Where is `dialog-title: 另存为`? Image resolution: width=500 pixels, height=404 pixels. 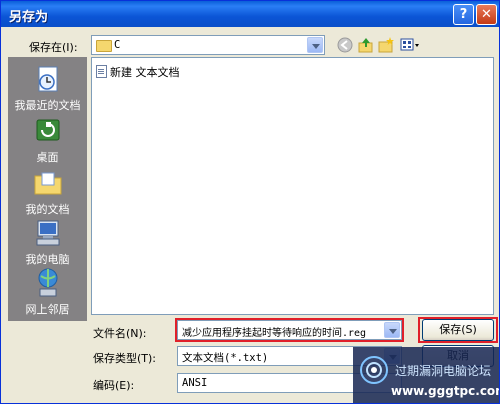
dialog-title: 另存为 is located at coordinates (29, 17).